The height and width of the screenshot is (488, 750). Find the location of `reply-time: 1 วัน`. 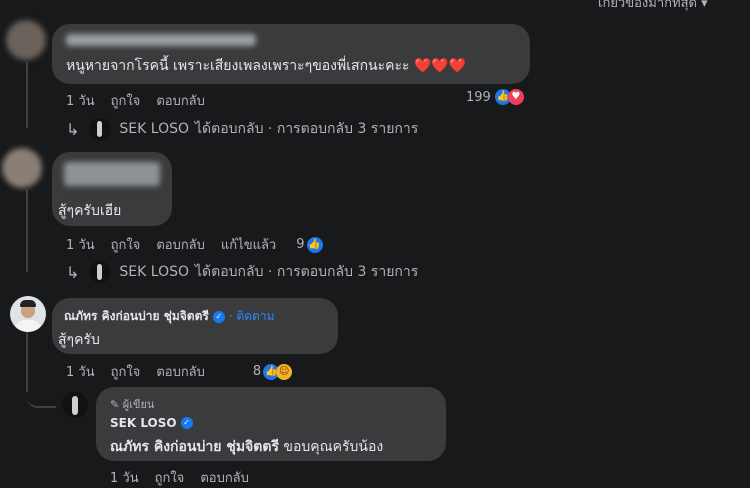

reply-time: 1 วัน is located at coordinates (124, 477).